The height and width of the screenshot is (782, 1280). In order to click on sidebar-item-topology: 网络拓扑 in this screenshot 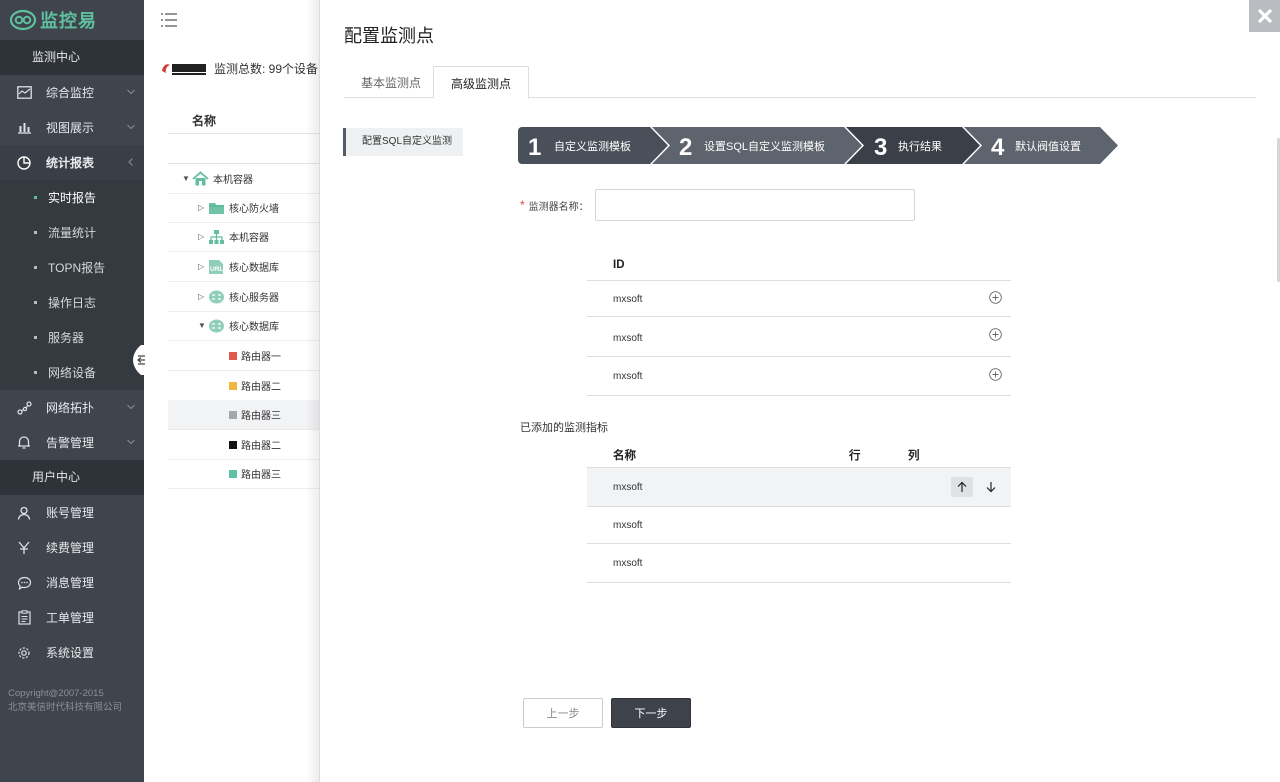, I will do `click(72, 407)`.